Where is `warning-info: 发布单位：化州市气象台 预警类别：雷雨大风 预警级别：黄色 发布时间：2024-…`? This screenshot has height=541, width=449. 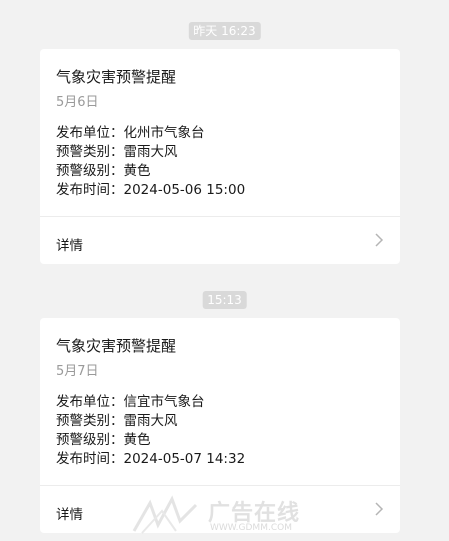 warning-info: 发布单位：化州市气象台 预警类别：雷雨大风 预警级别：黄色 发布时间：2024-… is located at coordinates (150, 162).